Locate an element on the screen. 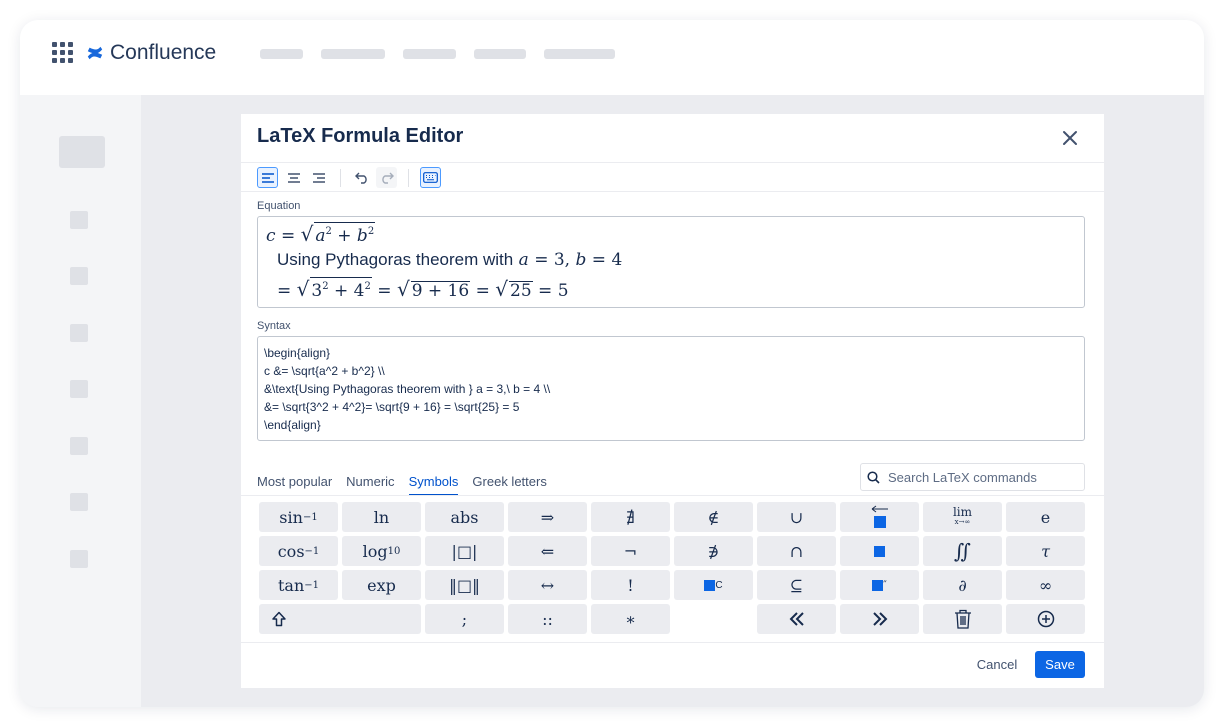 This screenshot has height=727, width=1224. key-move-left is located at coordinates (796, 619).